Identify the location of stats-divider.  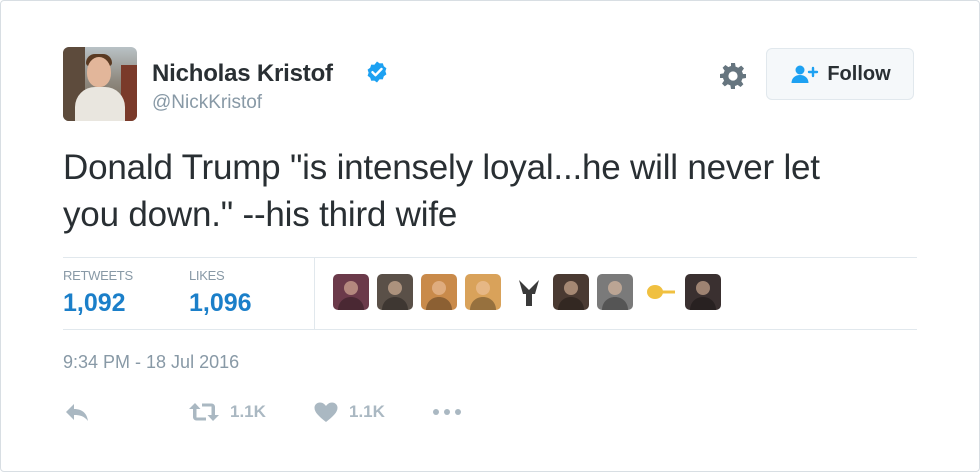
(314, 293).